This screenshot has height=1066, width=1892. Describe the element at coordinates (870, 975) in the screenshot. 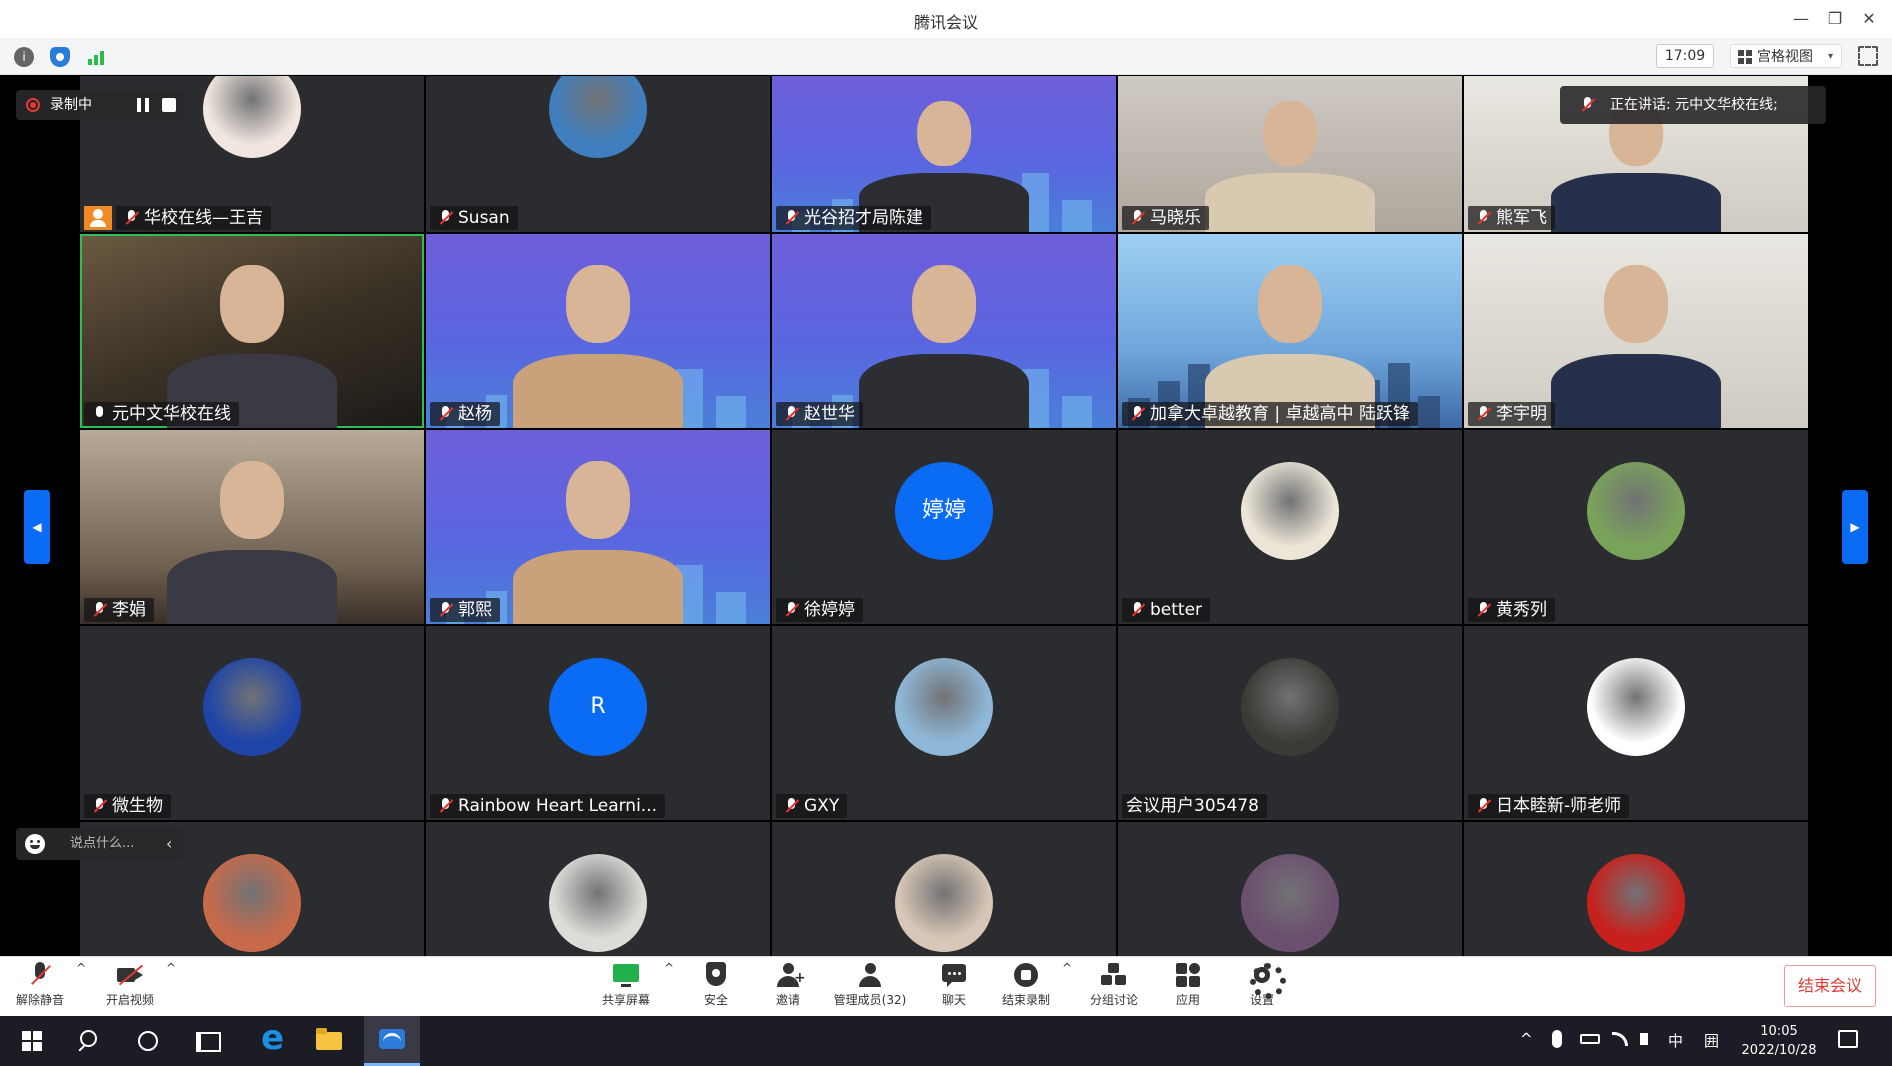

I see `members-icon` at that location.